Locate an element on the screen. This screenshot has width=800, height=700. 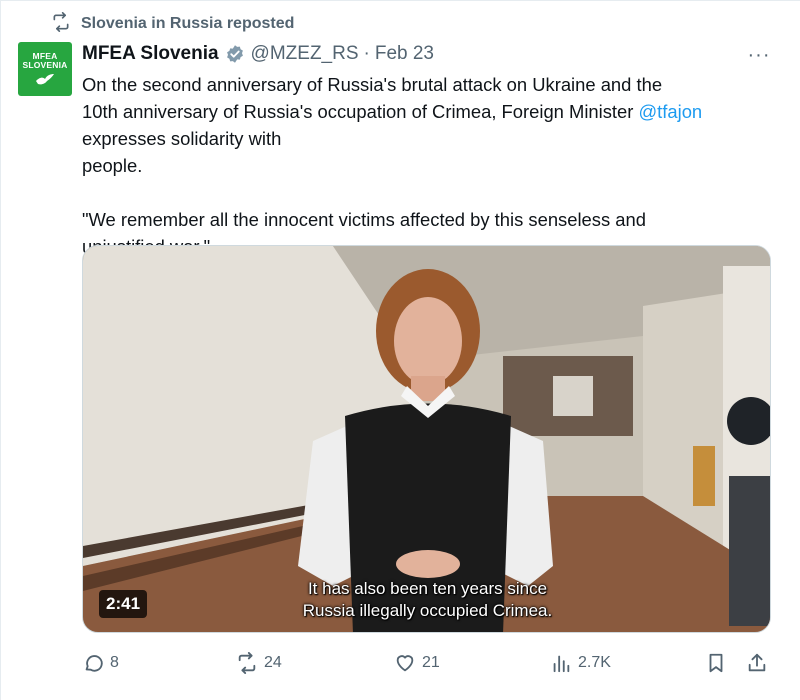
reply-button: 8 is located at coordinates (100, 663).